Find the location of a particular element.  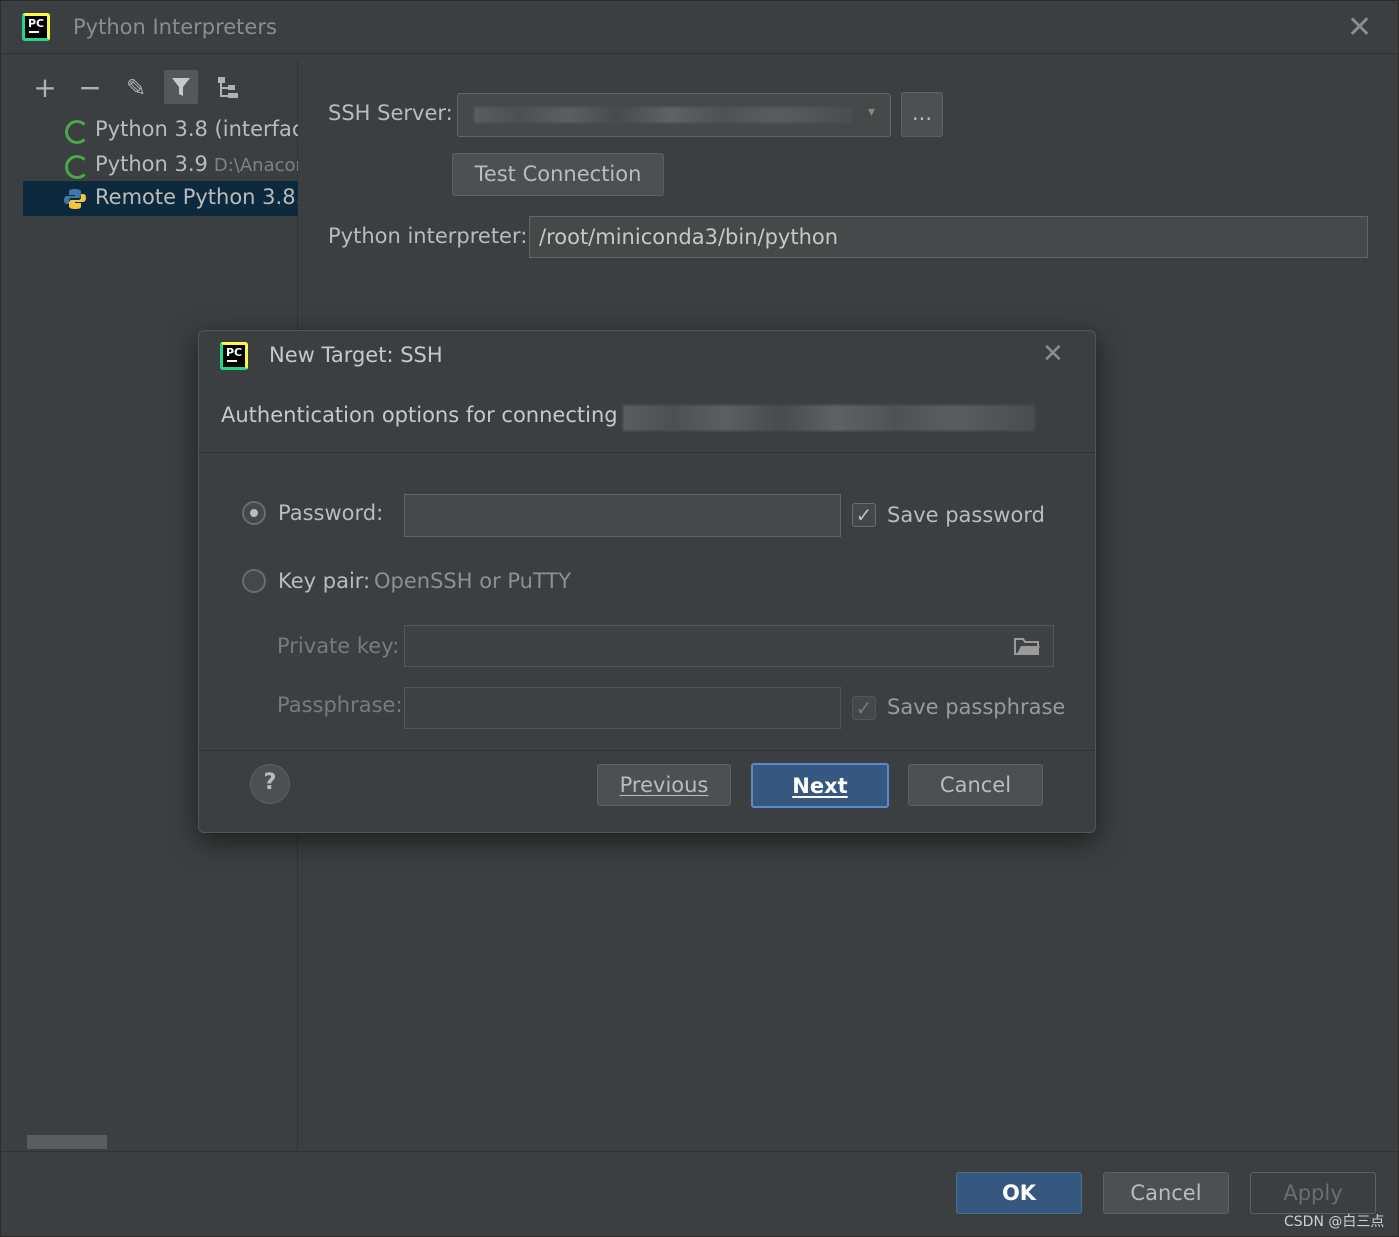

redacted-server-value is located at coordinates (663, 115).